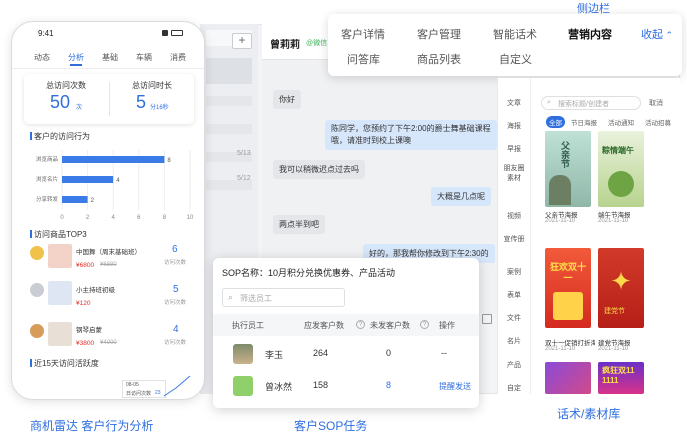  What do you see at coordinates (47, 159) in the screenshot?
I see `category-label: 浏览商品` at bounding box center [47, 159].